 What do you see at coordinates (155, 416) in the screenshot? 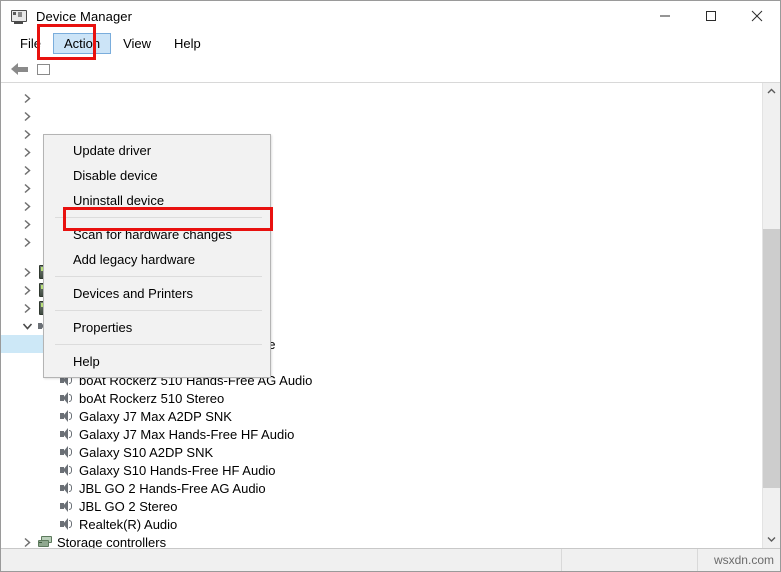
I see `tree-row-label: Galaxy J7 Max A2DP SNK` at bounding box center [155, 416].